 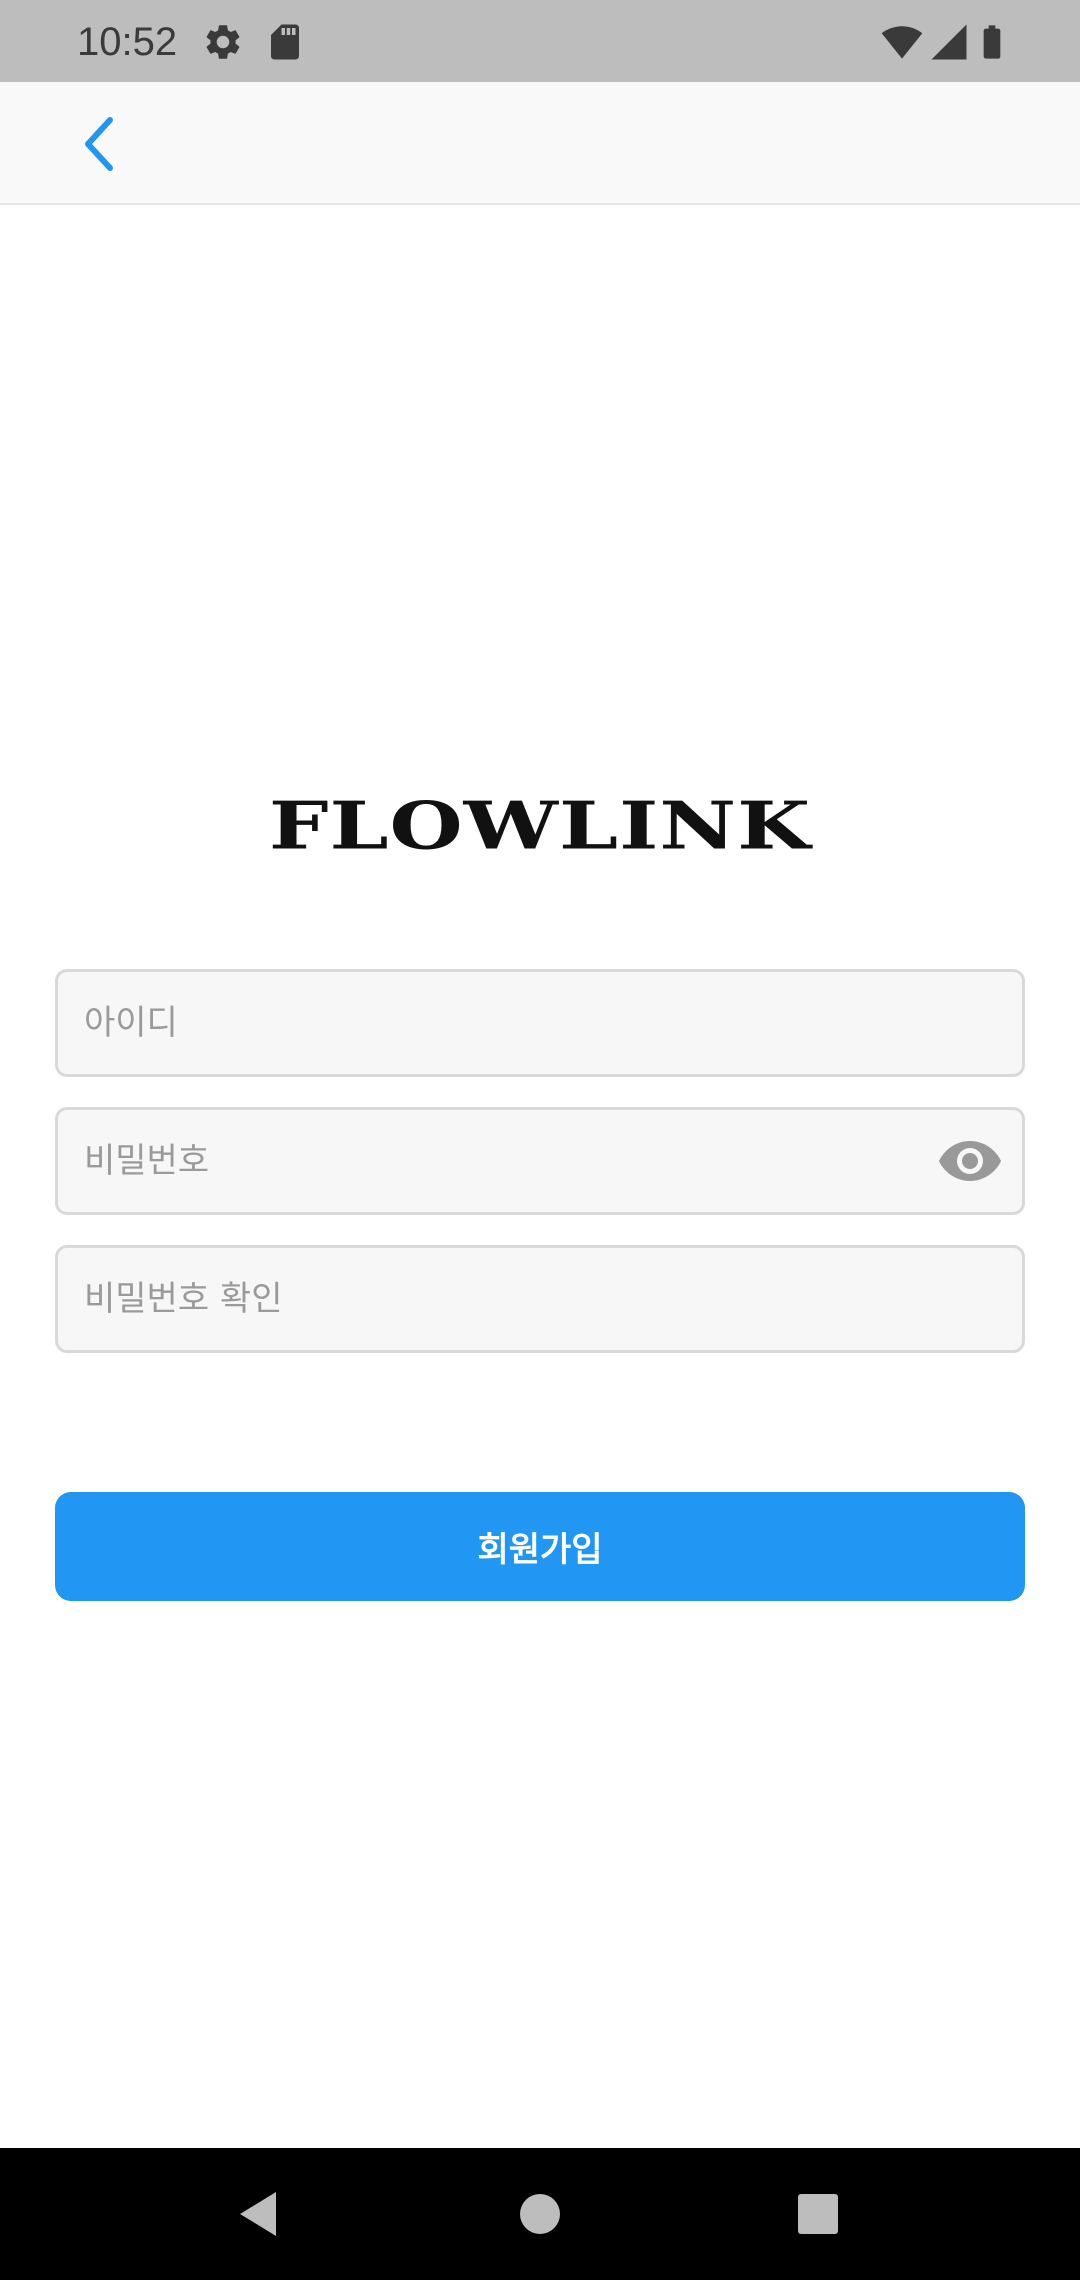 What do you see at coordinates (992, 42) in the screenshot?
I see `battery-icon` at bounding box center [992, 42].